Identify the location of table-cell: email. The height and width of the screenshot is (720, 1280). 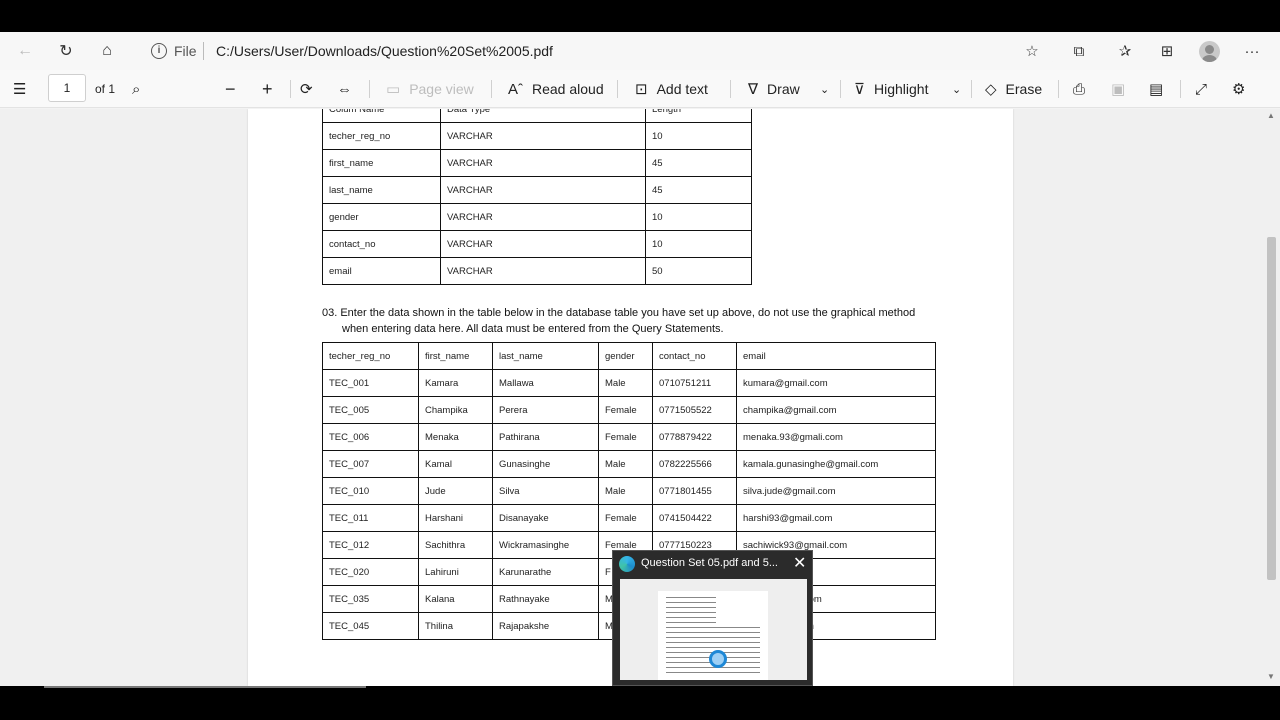
(836, 356).